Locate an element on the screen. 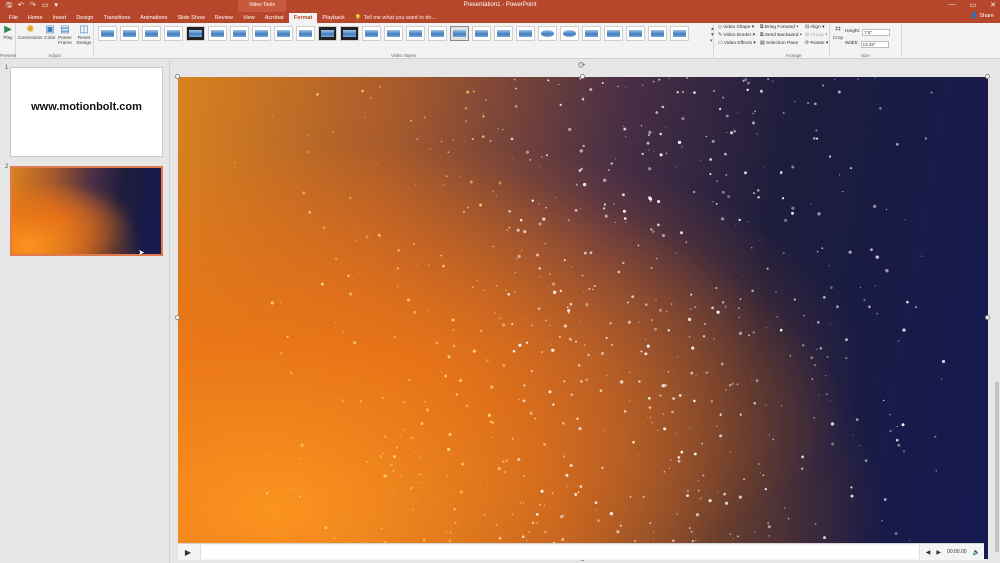 The width and height of the screenshot is (1000, 563). color-button: ▣ Color is located at coordinates (50, 33).